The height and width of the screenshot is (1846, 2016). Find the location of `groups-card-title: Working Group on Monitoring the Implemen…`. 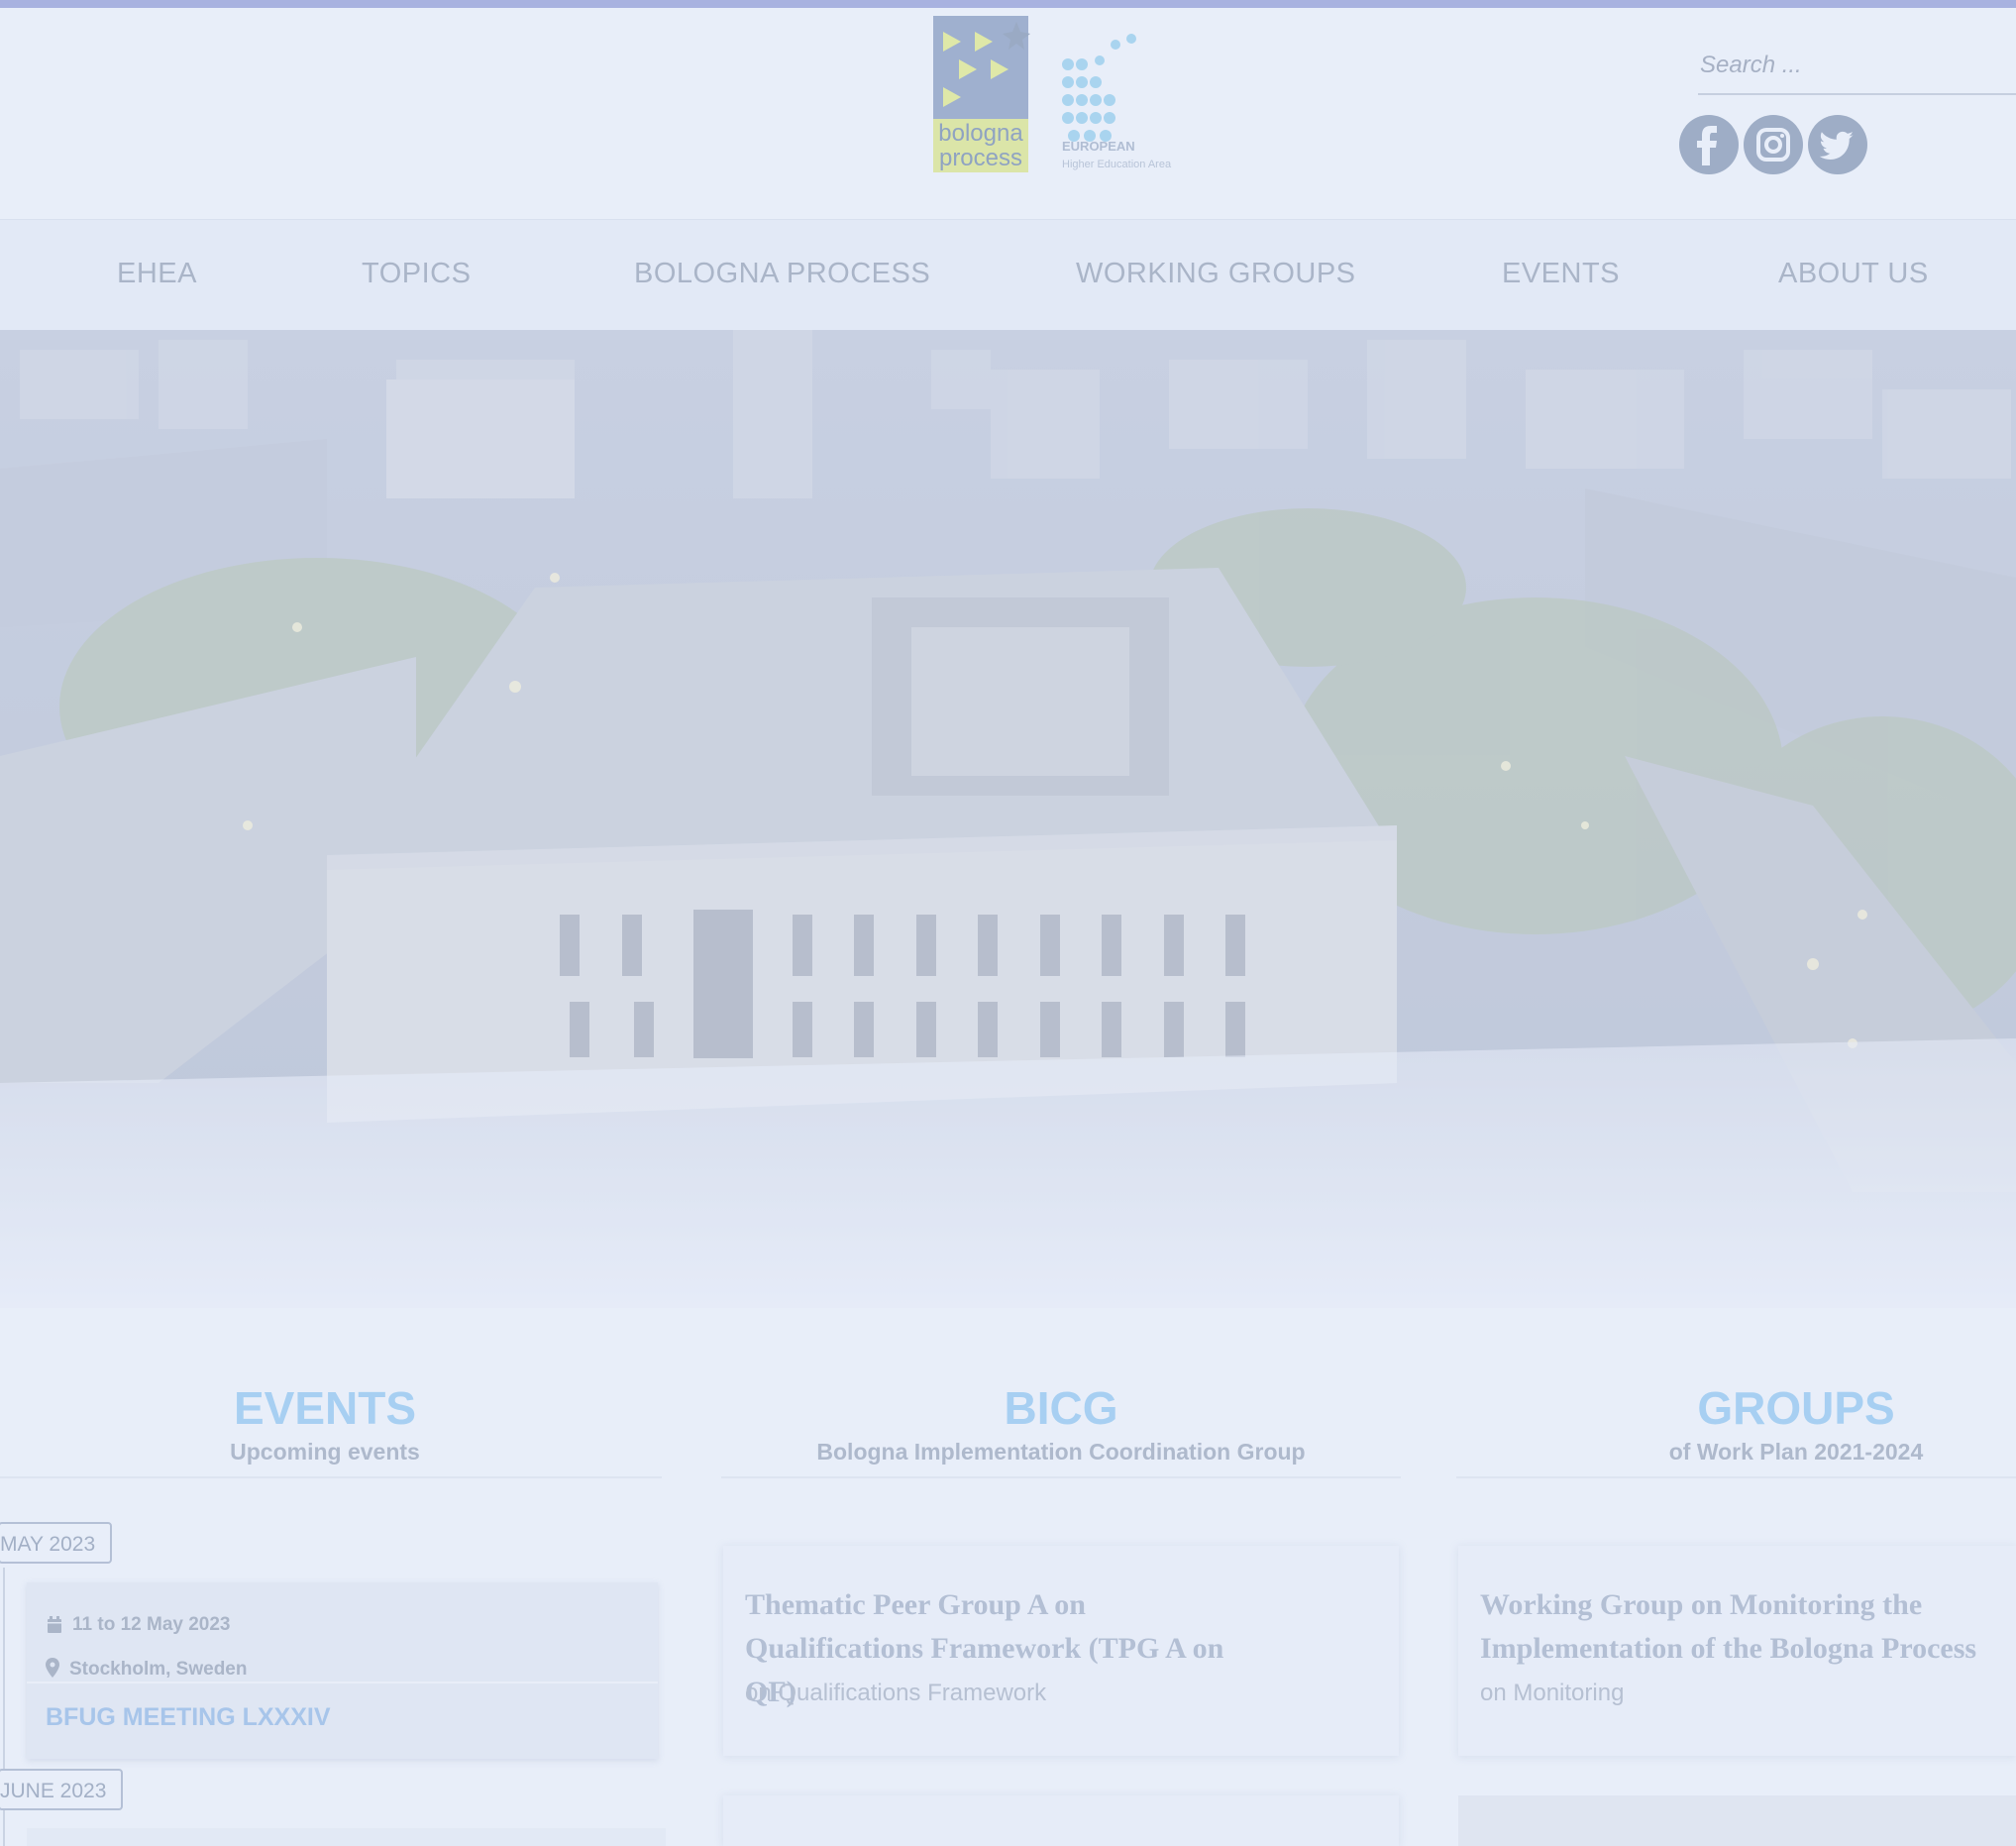

groups-card-title: Working Group on Monitoring the Implemen… is located at coordinates (1738, 1627).